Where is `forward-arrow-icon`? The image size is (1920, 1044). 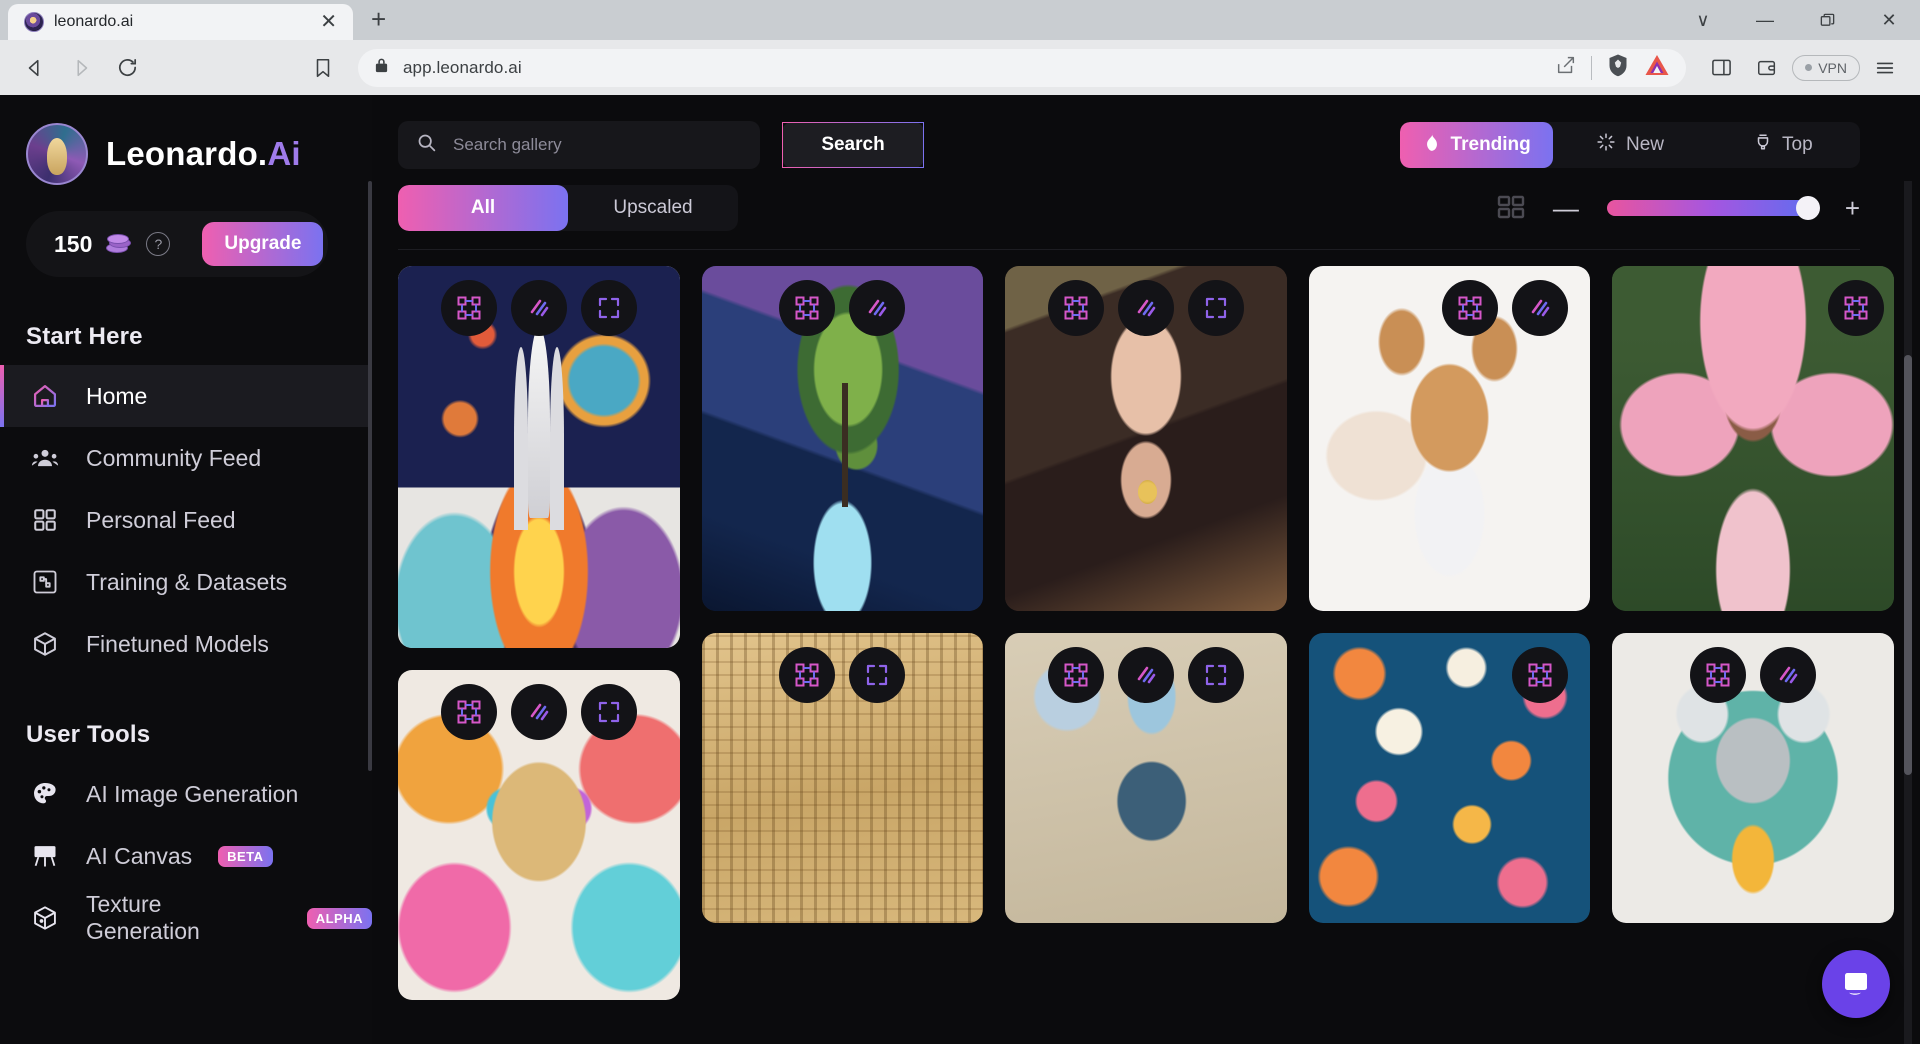
forward-arrow-icon is located at coordinates (81, 68).